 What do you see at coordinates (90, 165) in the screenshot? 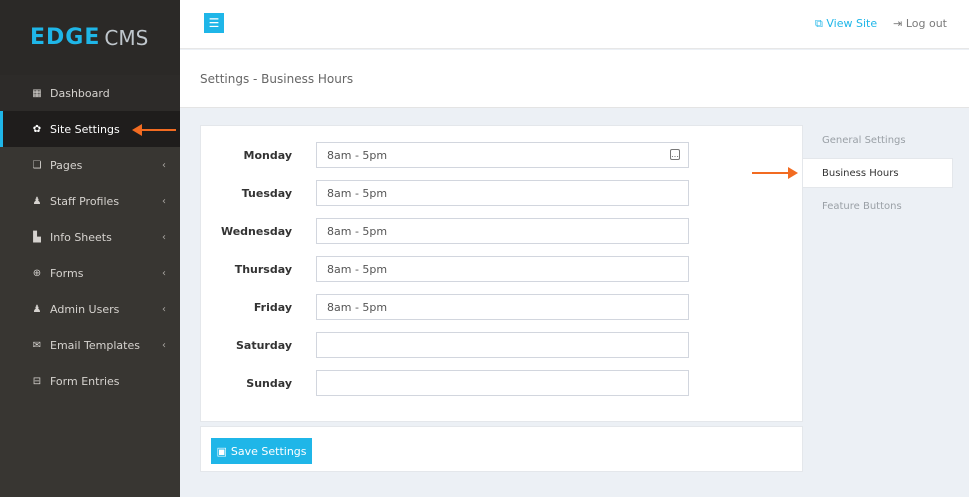
I see `sidebar-item-pages: ❏ Pages ‹` at bounding box center [90, 165].